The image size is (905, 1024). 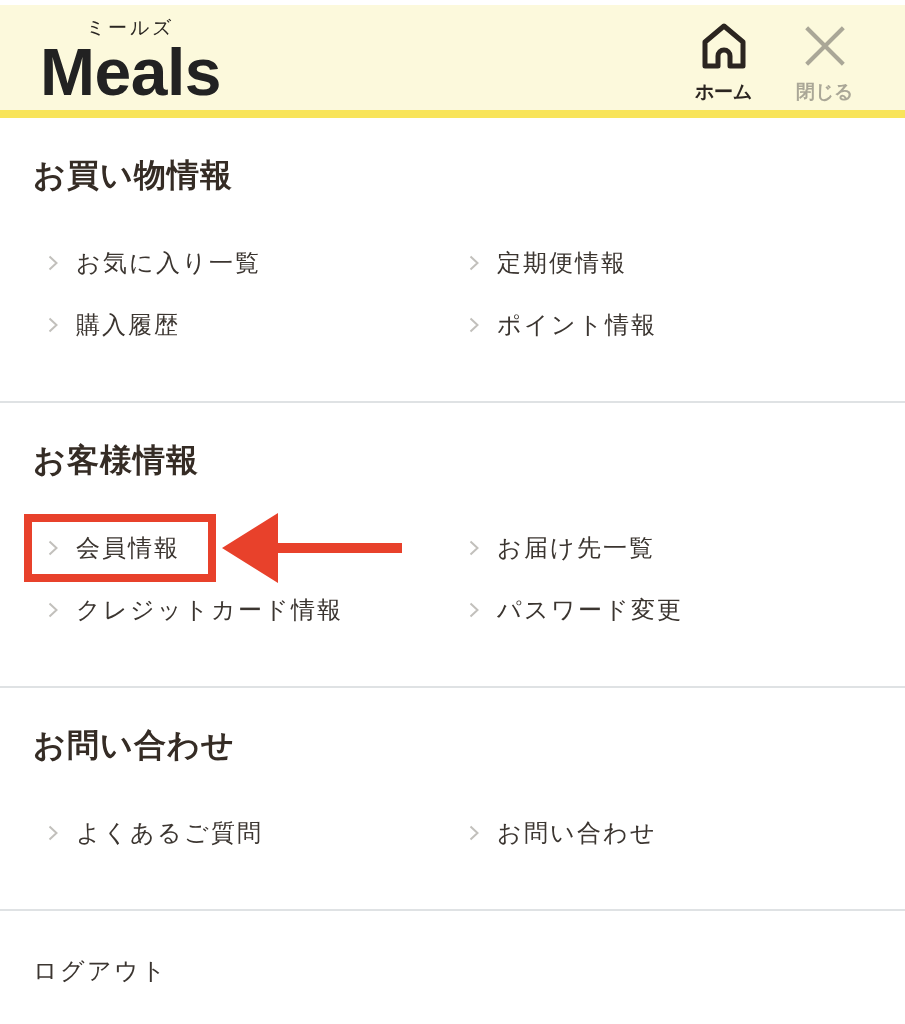 What do you see at coordinates (133, 175) in the screenshot?
I see `section-heading: お買い物情報` at bounding box center [133, 175].